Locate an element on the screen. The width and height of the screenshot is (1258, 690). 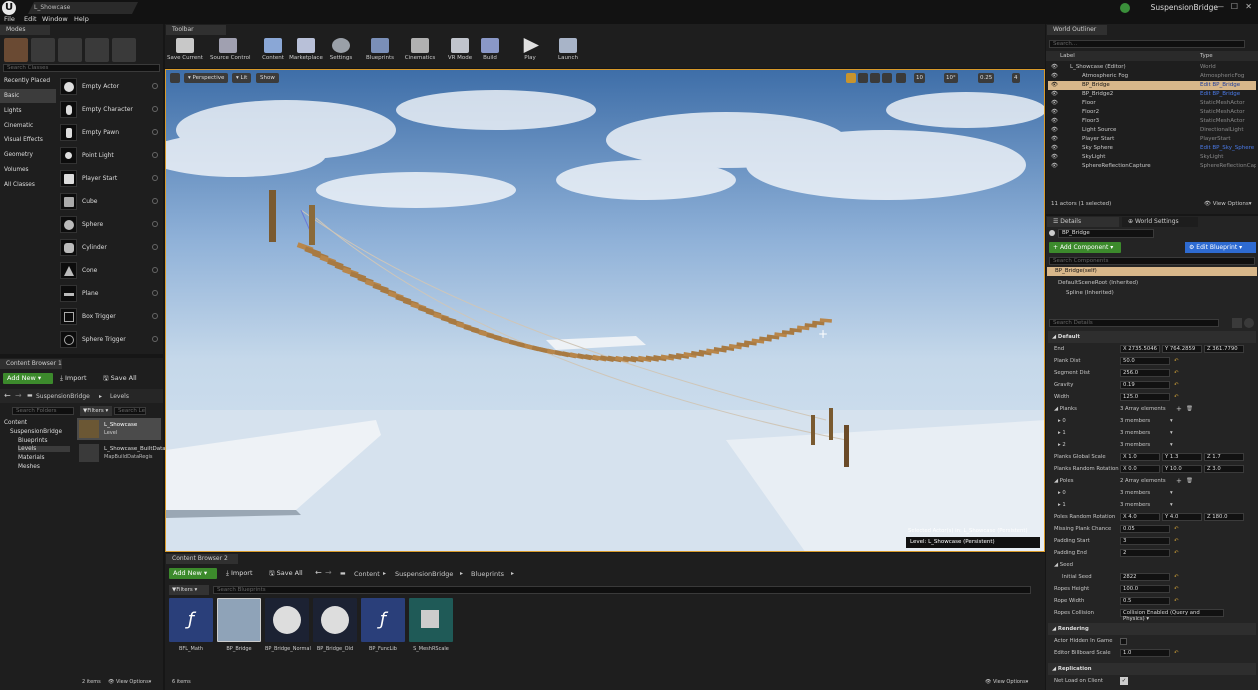
trash-icon: 🗑 is located at coordinates (1189, 409).